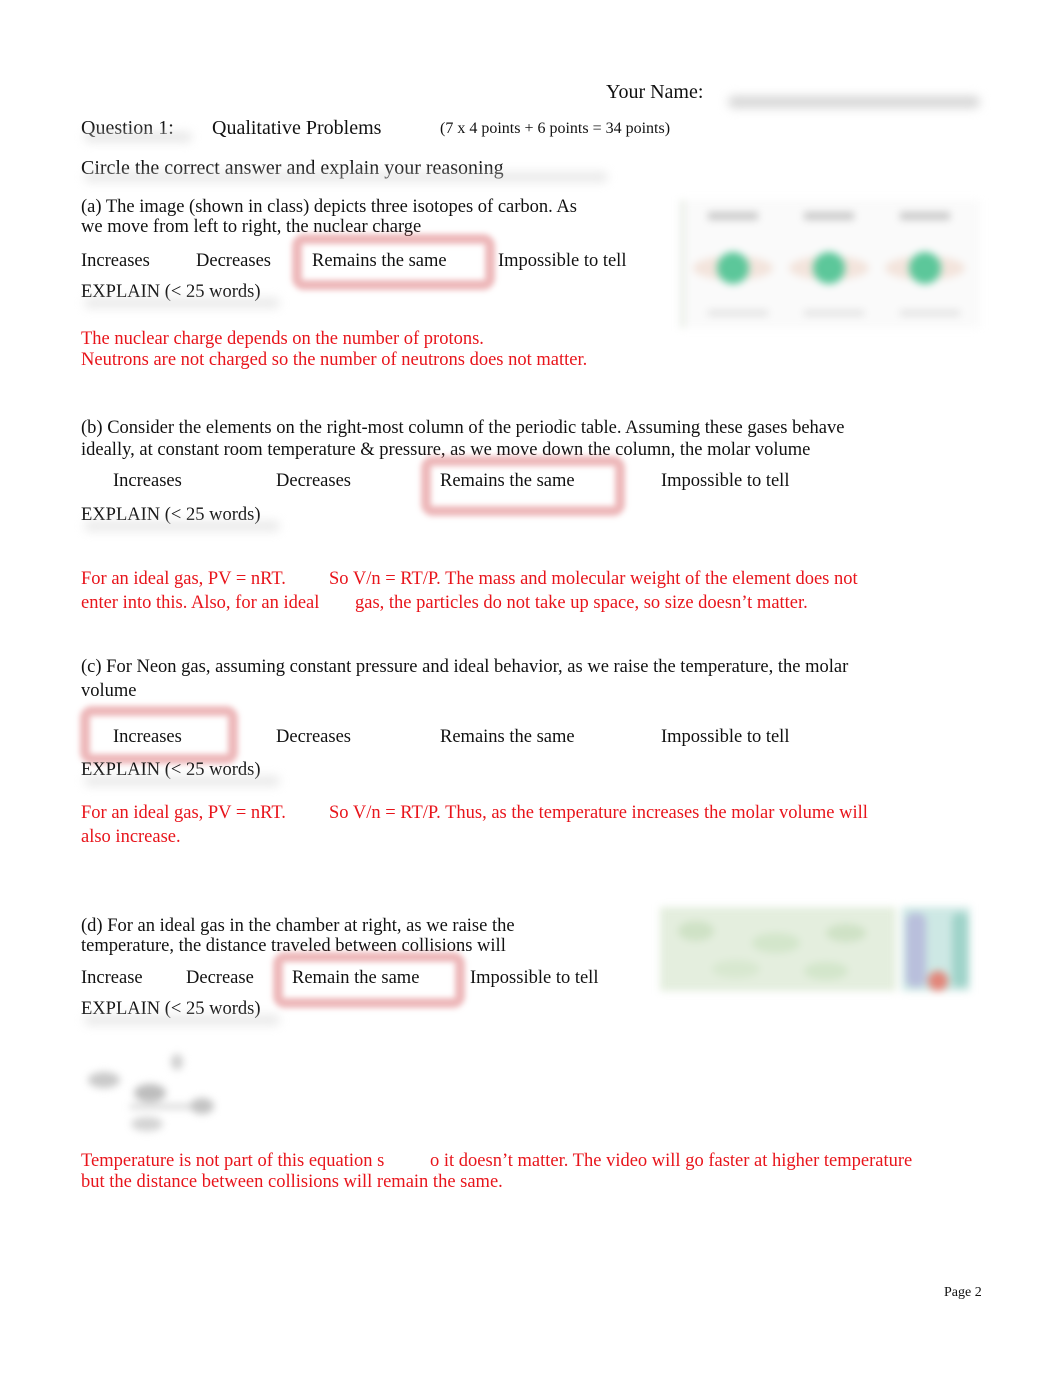 Image resolution: width=1062 pixels, height=1376 pixels. I want to click on part-c-answer-line2: also increase., so click(131, 837).